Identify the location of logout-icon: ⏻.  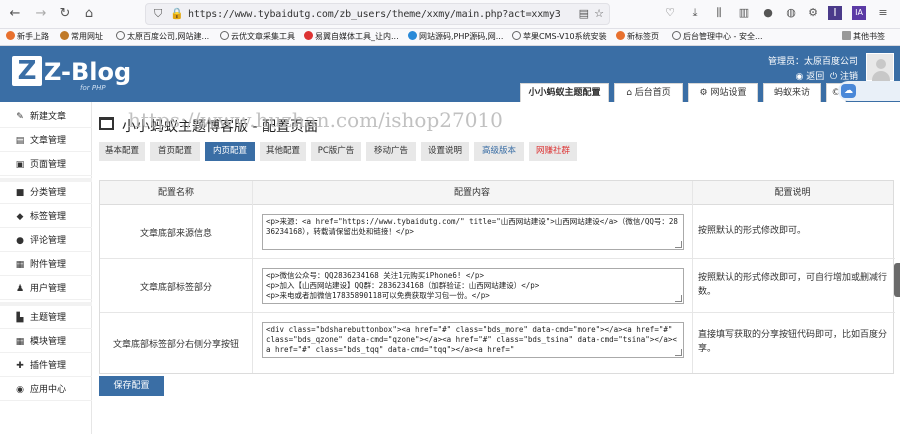
(833, 77).